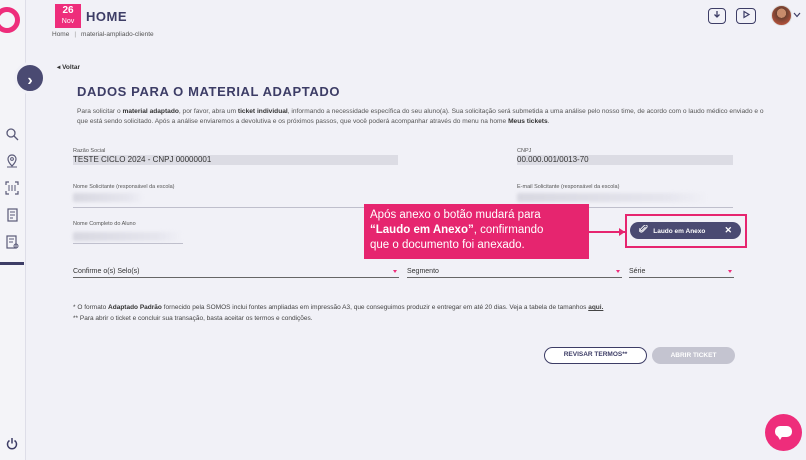 The image size is (806, 460). What do you see at coordinates (135, 307) in the screenshot?
I see `note-format-bold: Adaptado Padrão` at bounding box center [135, 307].